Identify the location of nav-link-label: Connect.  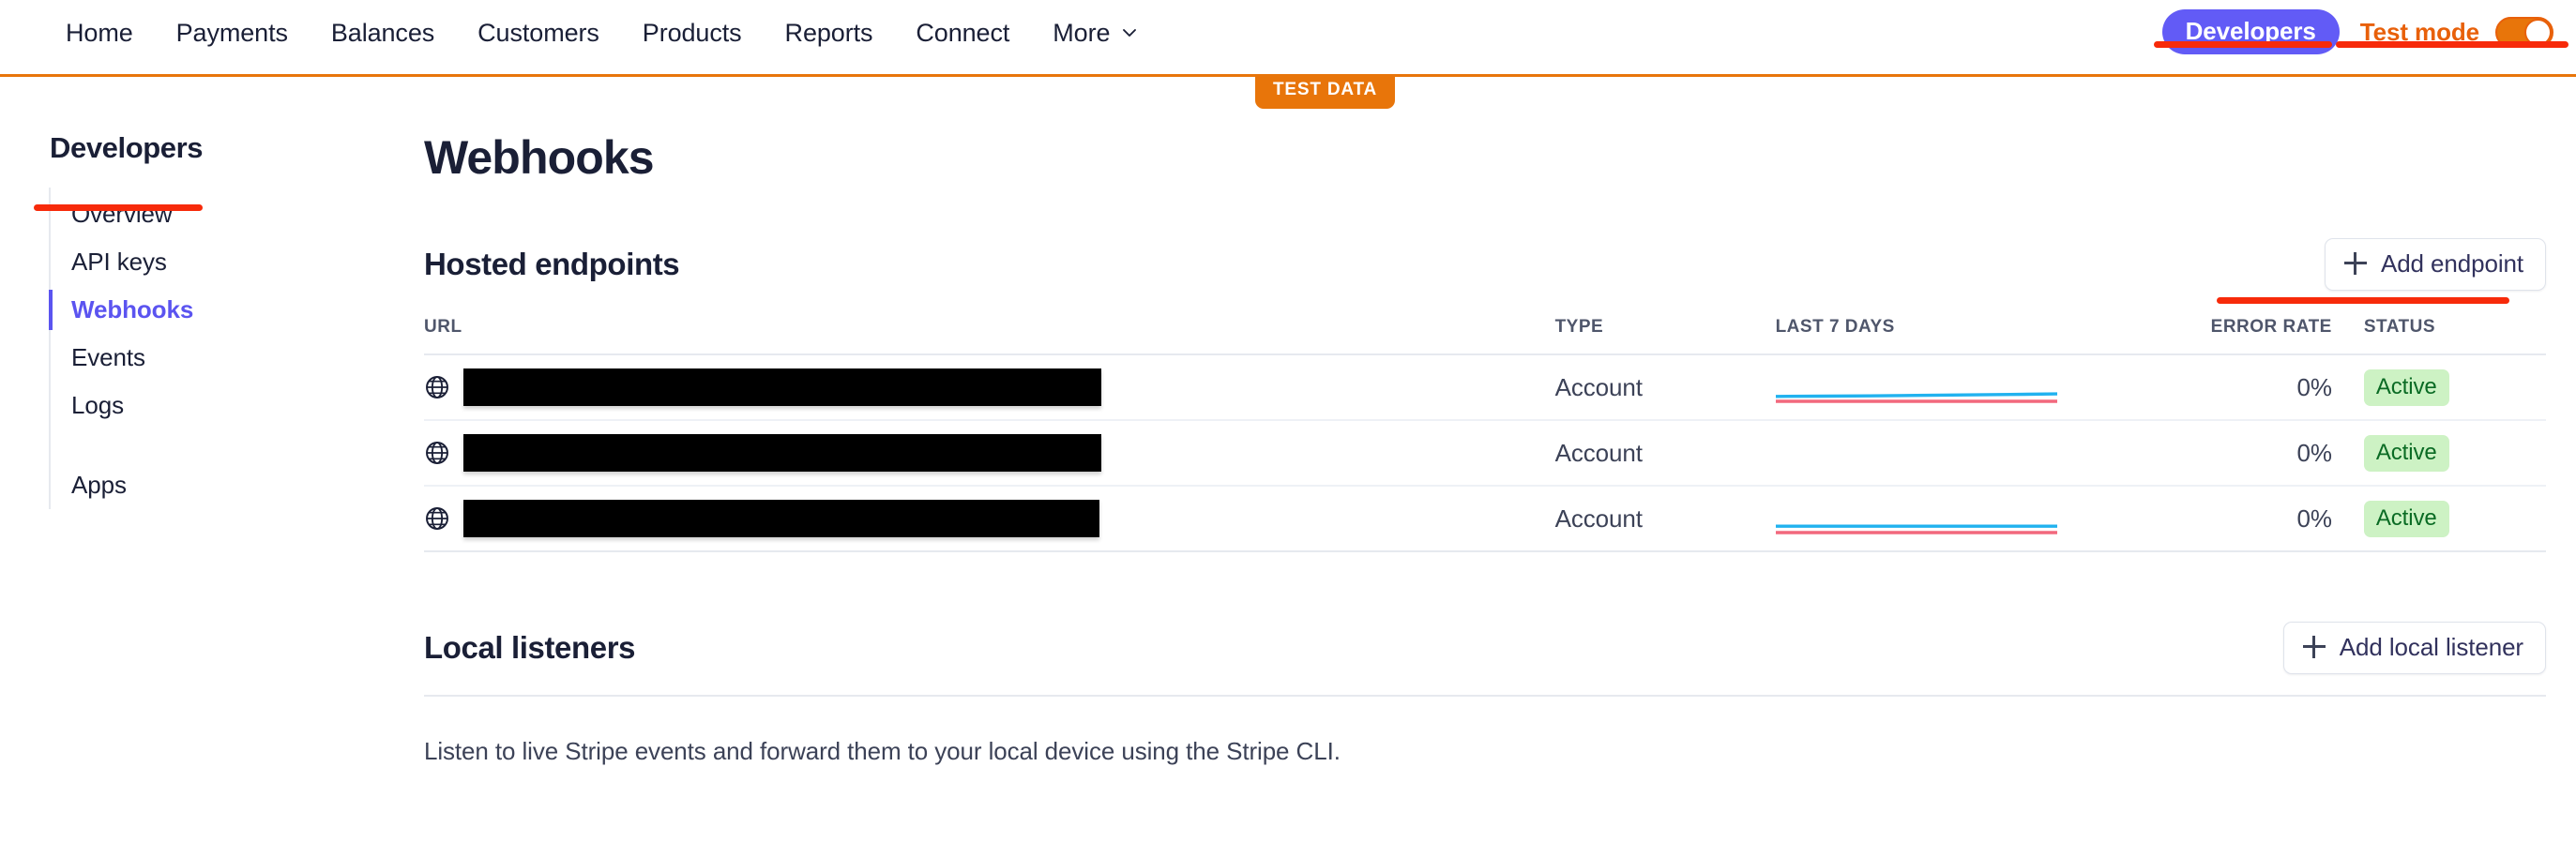
(963, 33).